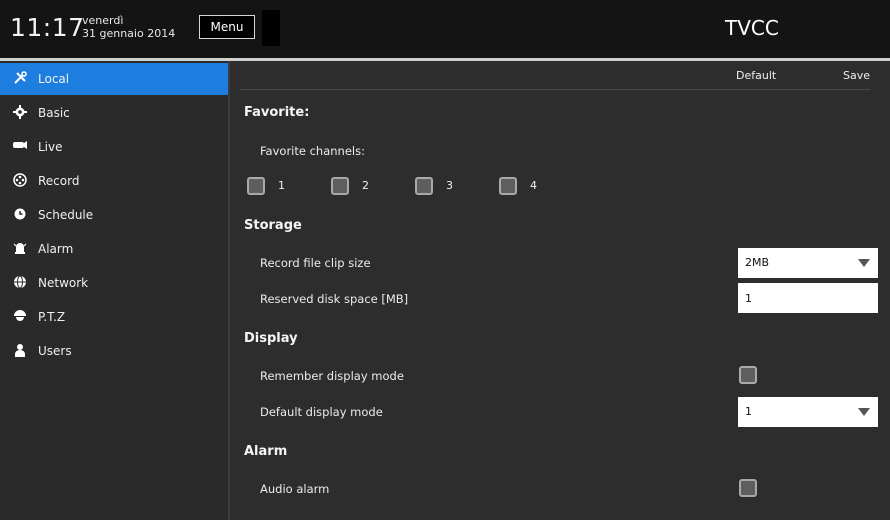  Describe the element at coordinates (54, 79) in the screenshot. I see `sidebar-item-label: Local` at that location.